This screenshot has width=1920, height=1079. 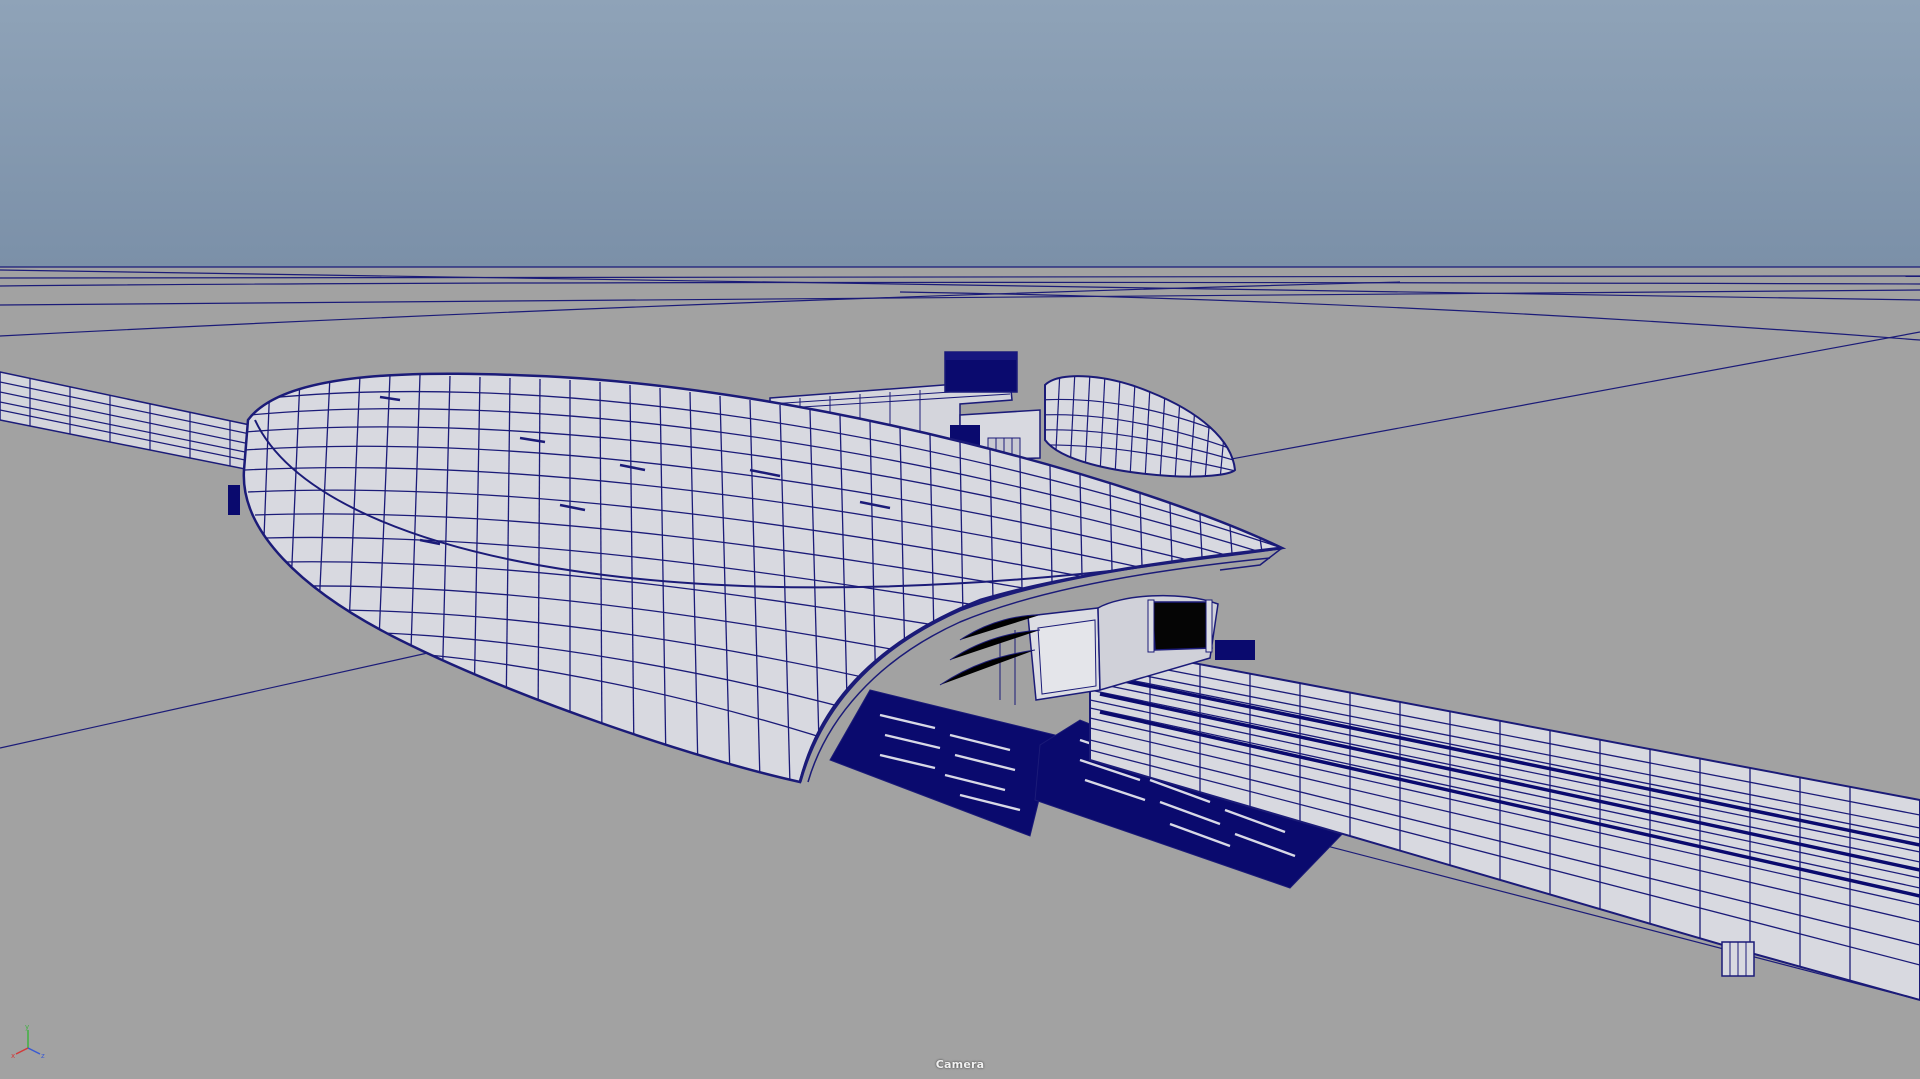 I want to click on axis-label-y: y, so click(x=27, y=1027).